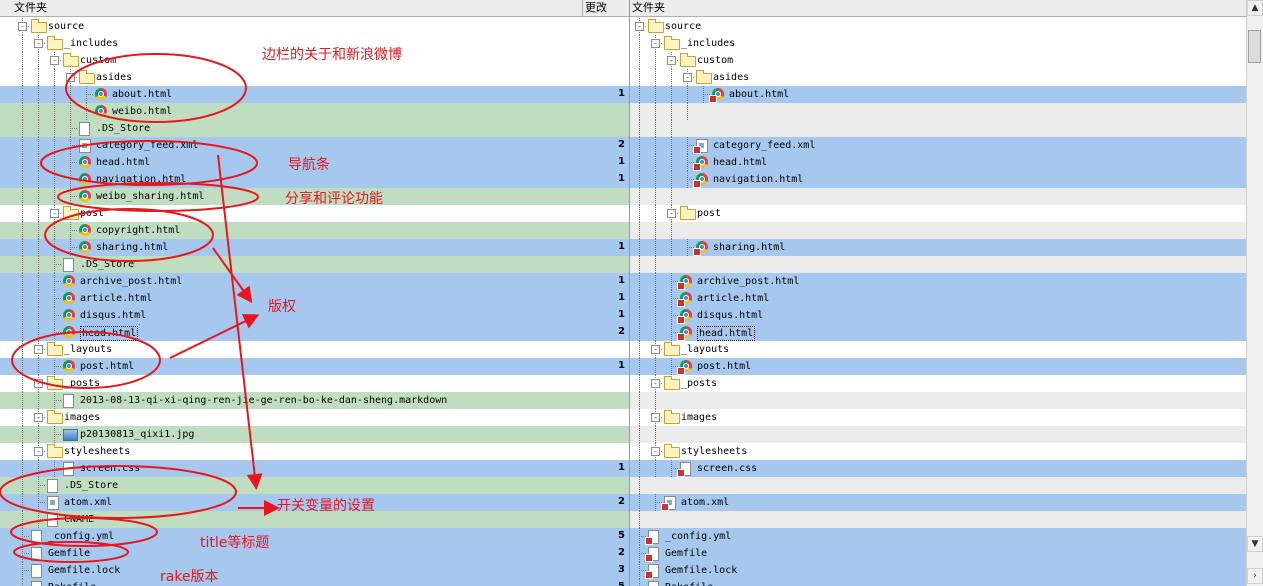 This screenshot has height=586, width=1263. I want to click on scroll-right-arrow: ›, so click(1255, 576).